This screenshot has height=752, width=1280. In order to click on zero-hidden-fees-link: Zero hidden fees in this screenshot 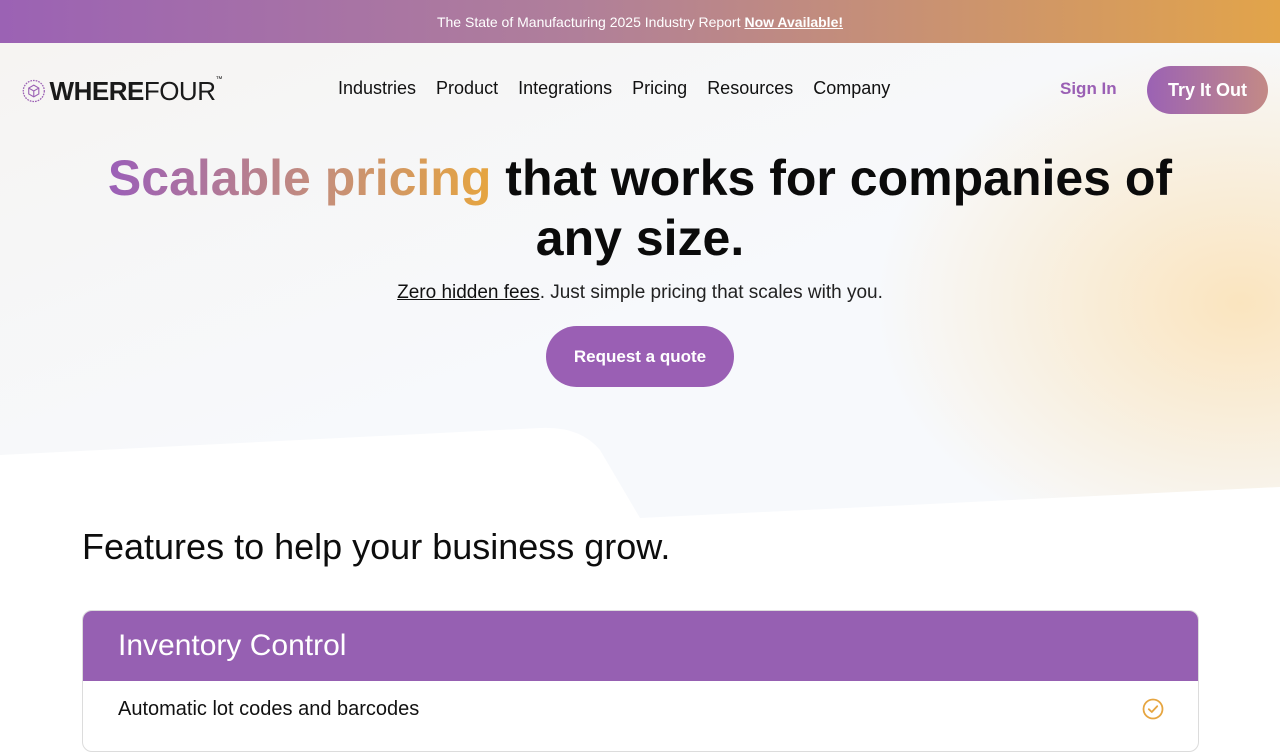, I will do `click(468, 292)`.